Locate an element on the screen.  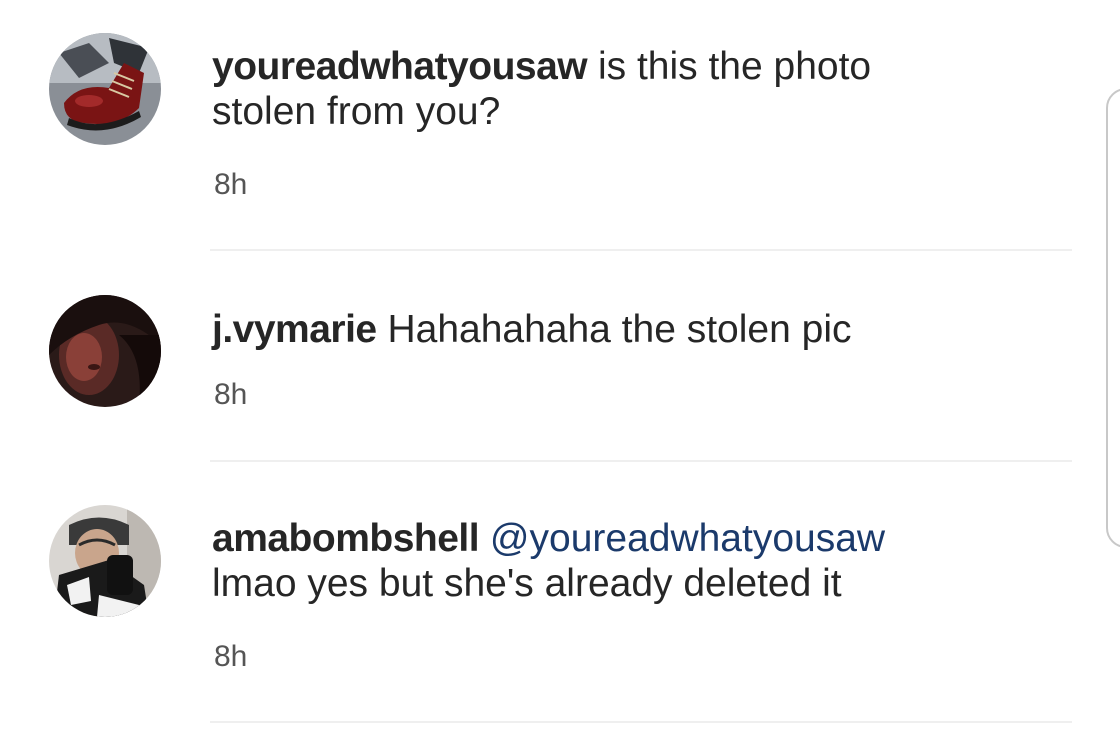
dark-portrait-icon is located at coordinates (105, 351).